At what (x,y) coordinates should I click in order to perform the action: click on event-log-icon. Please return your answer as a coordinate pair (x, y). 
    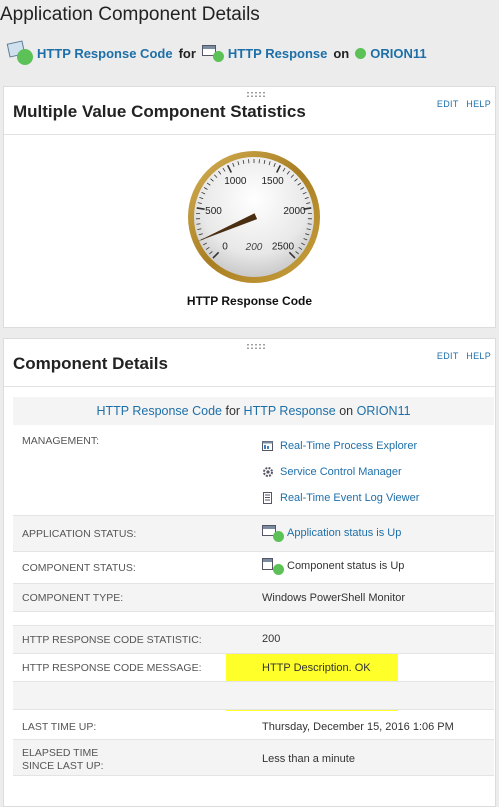
    Looking at the image, I should click on (267, 498).